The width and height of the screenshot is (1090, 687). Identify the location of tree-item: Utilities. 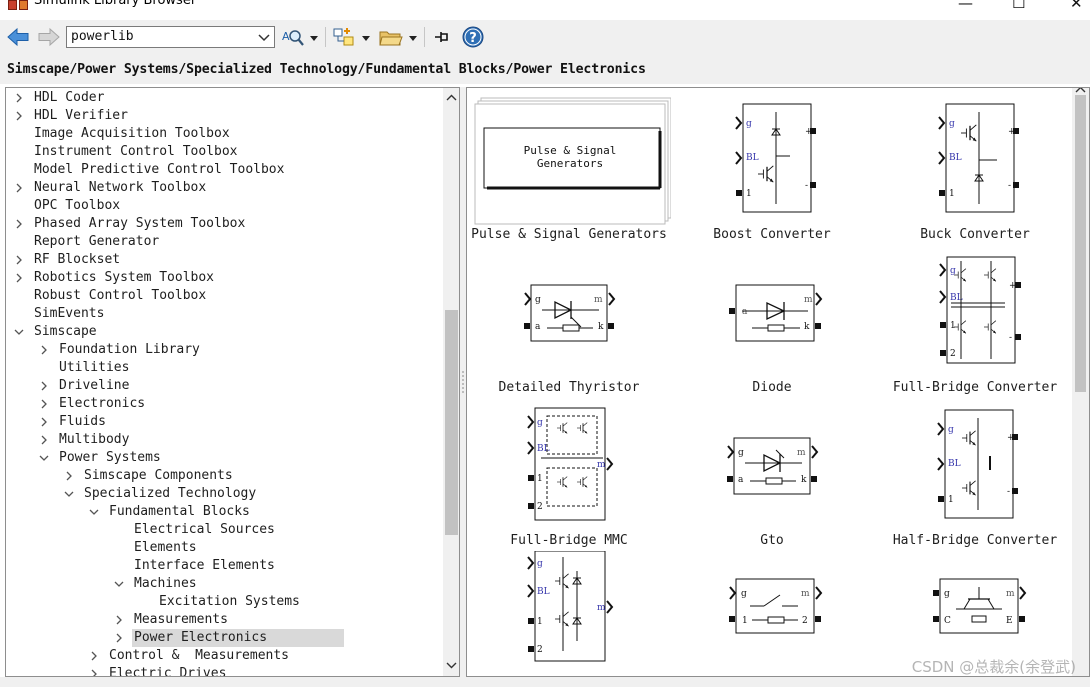
(223, 368).